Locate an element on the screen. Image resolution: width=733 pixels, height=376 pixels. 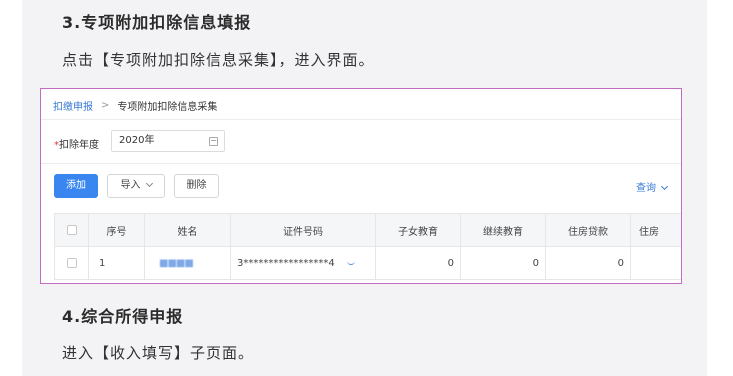
column-header: 继续教育 is located at coordinates (503, 230).